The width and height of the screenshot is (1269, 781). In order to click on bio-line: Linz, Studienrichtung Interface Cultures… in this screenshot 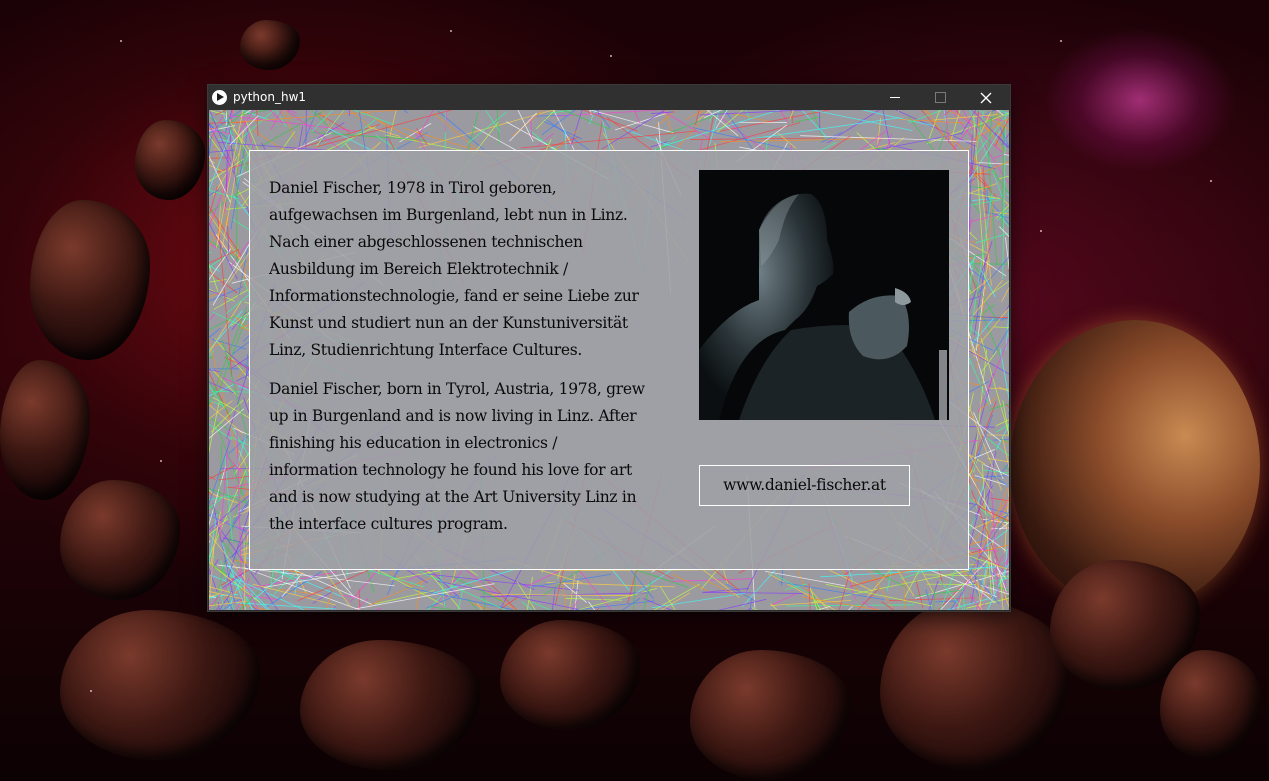, I will do `click(426, 350)`.